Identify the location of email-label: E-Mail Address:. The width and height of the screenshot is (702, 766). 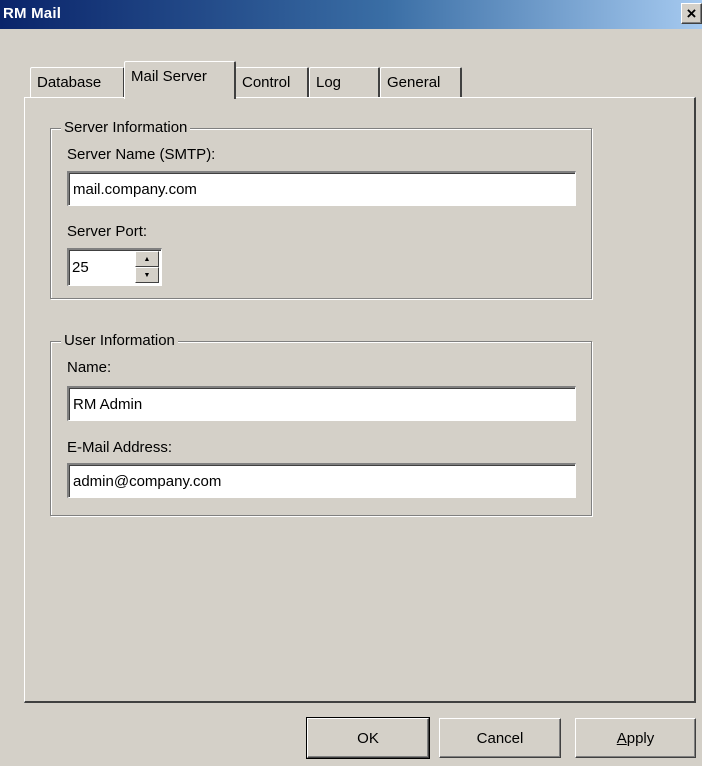
(120, 447).